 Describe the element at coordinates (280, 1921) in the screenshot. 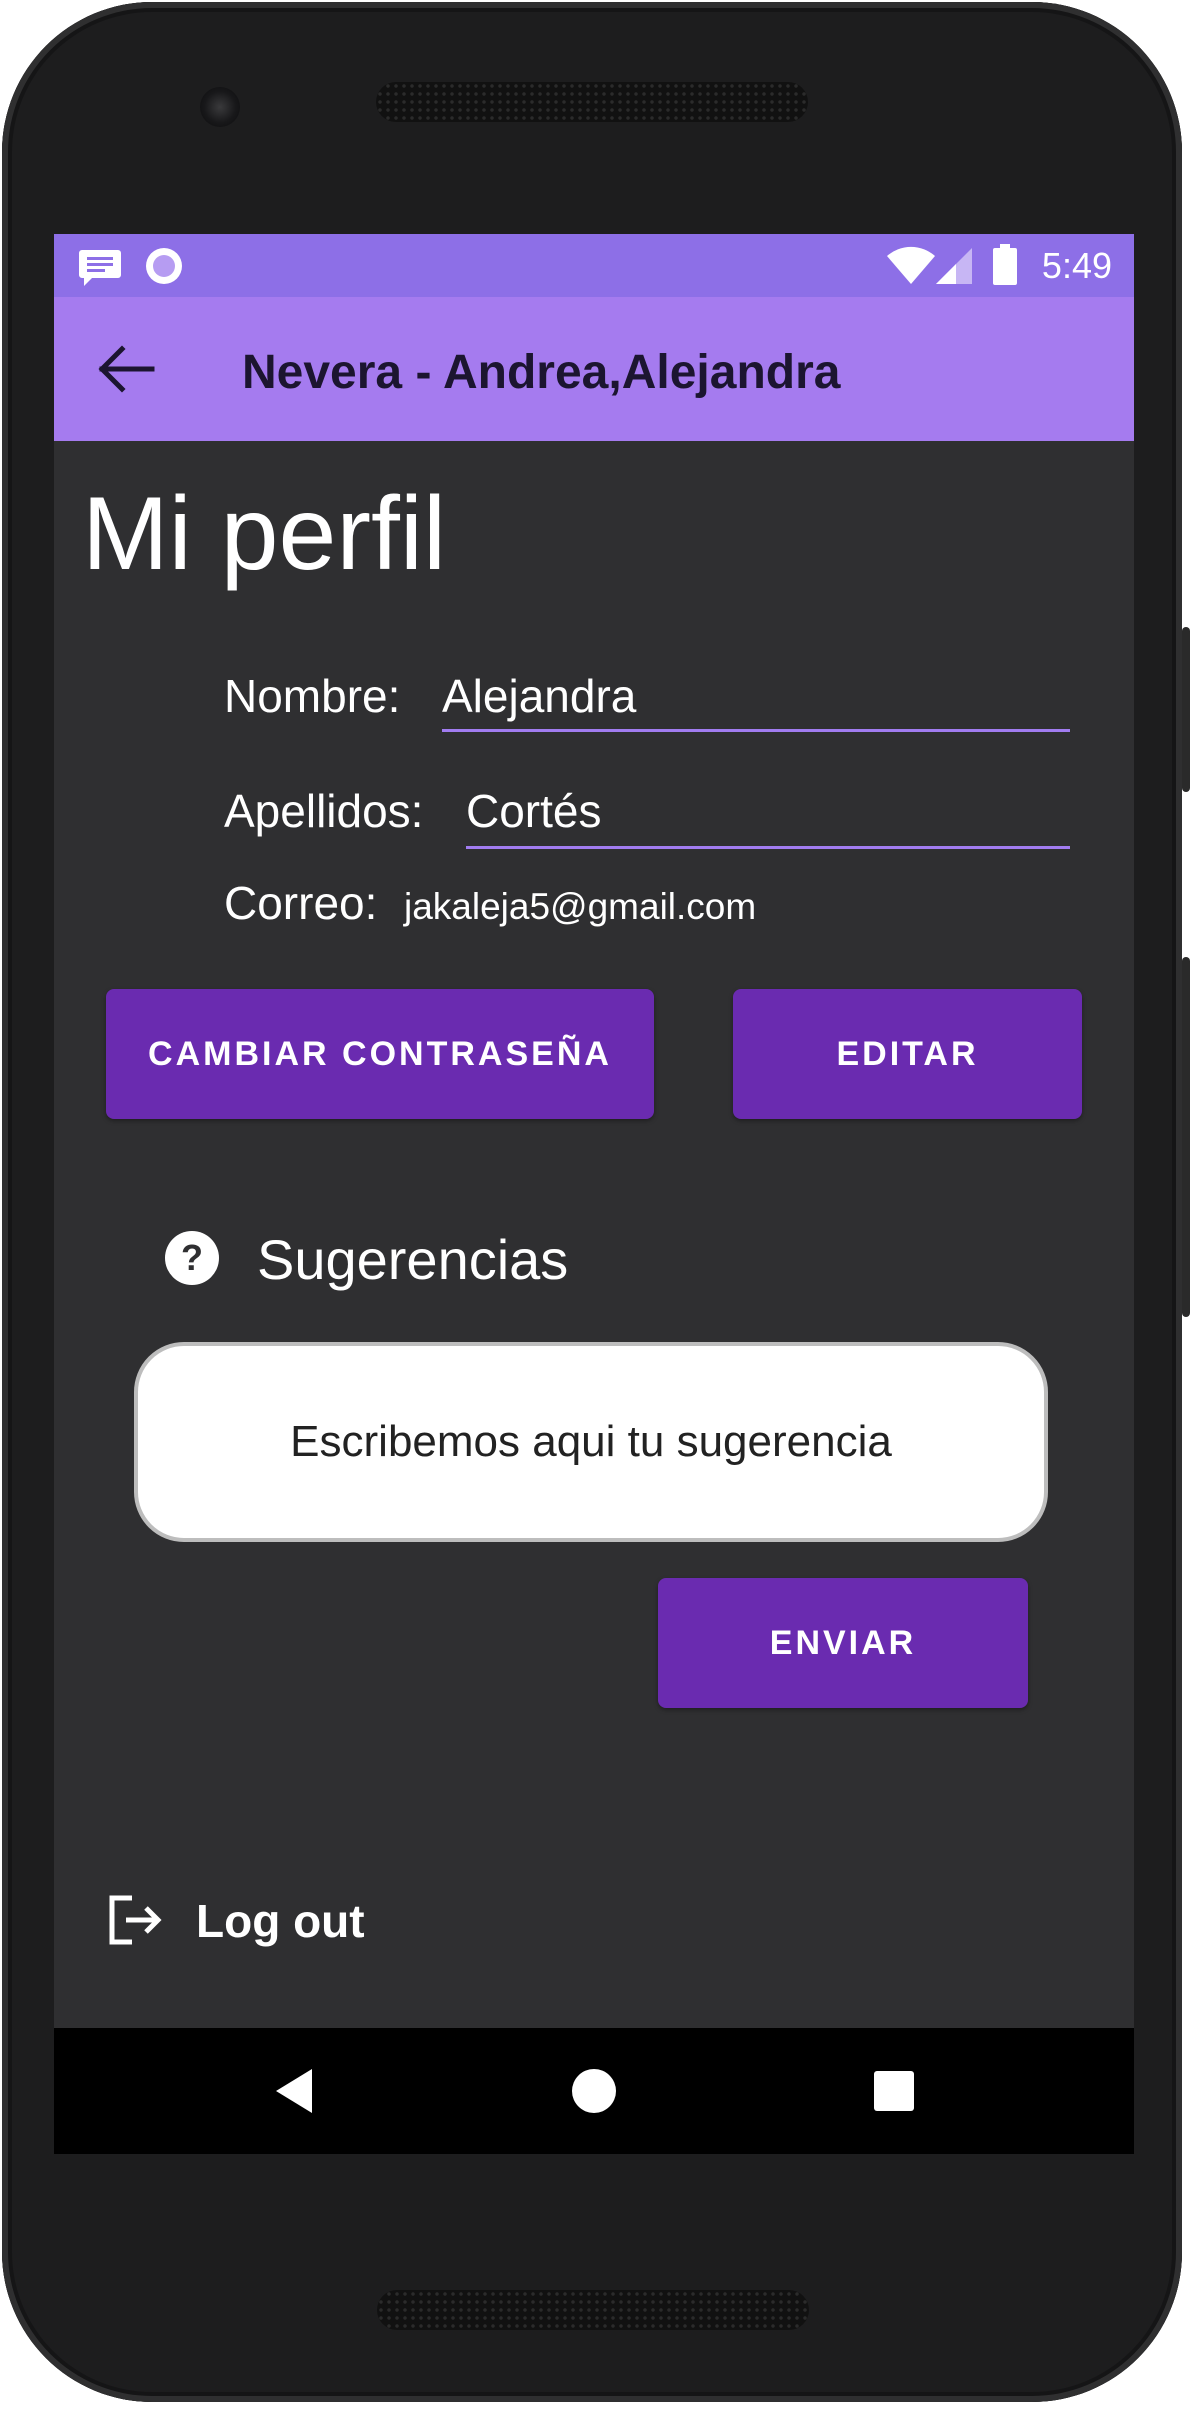

I see `logout-button: Log out` at that location.